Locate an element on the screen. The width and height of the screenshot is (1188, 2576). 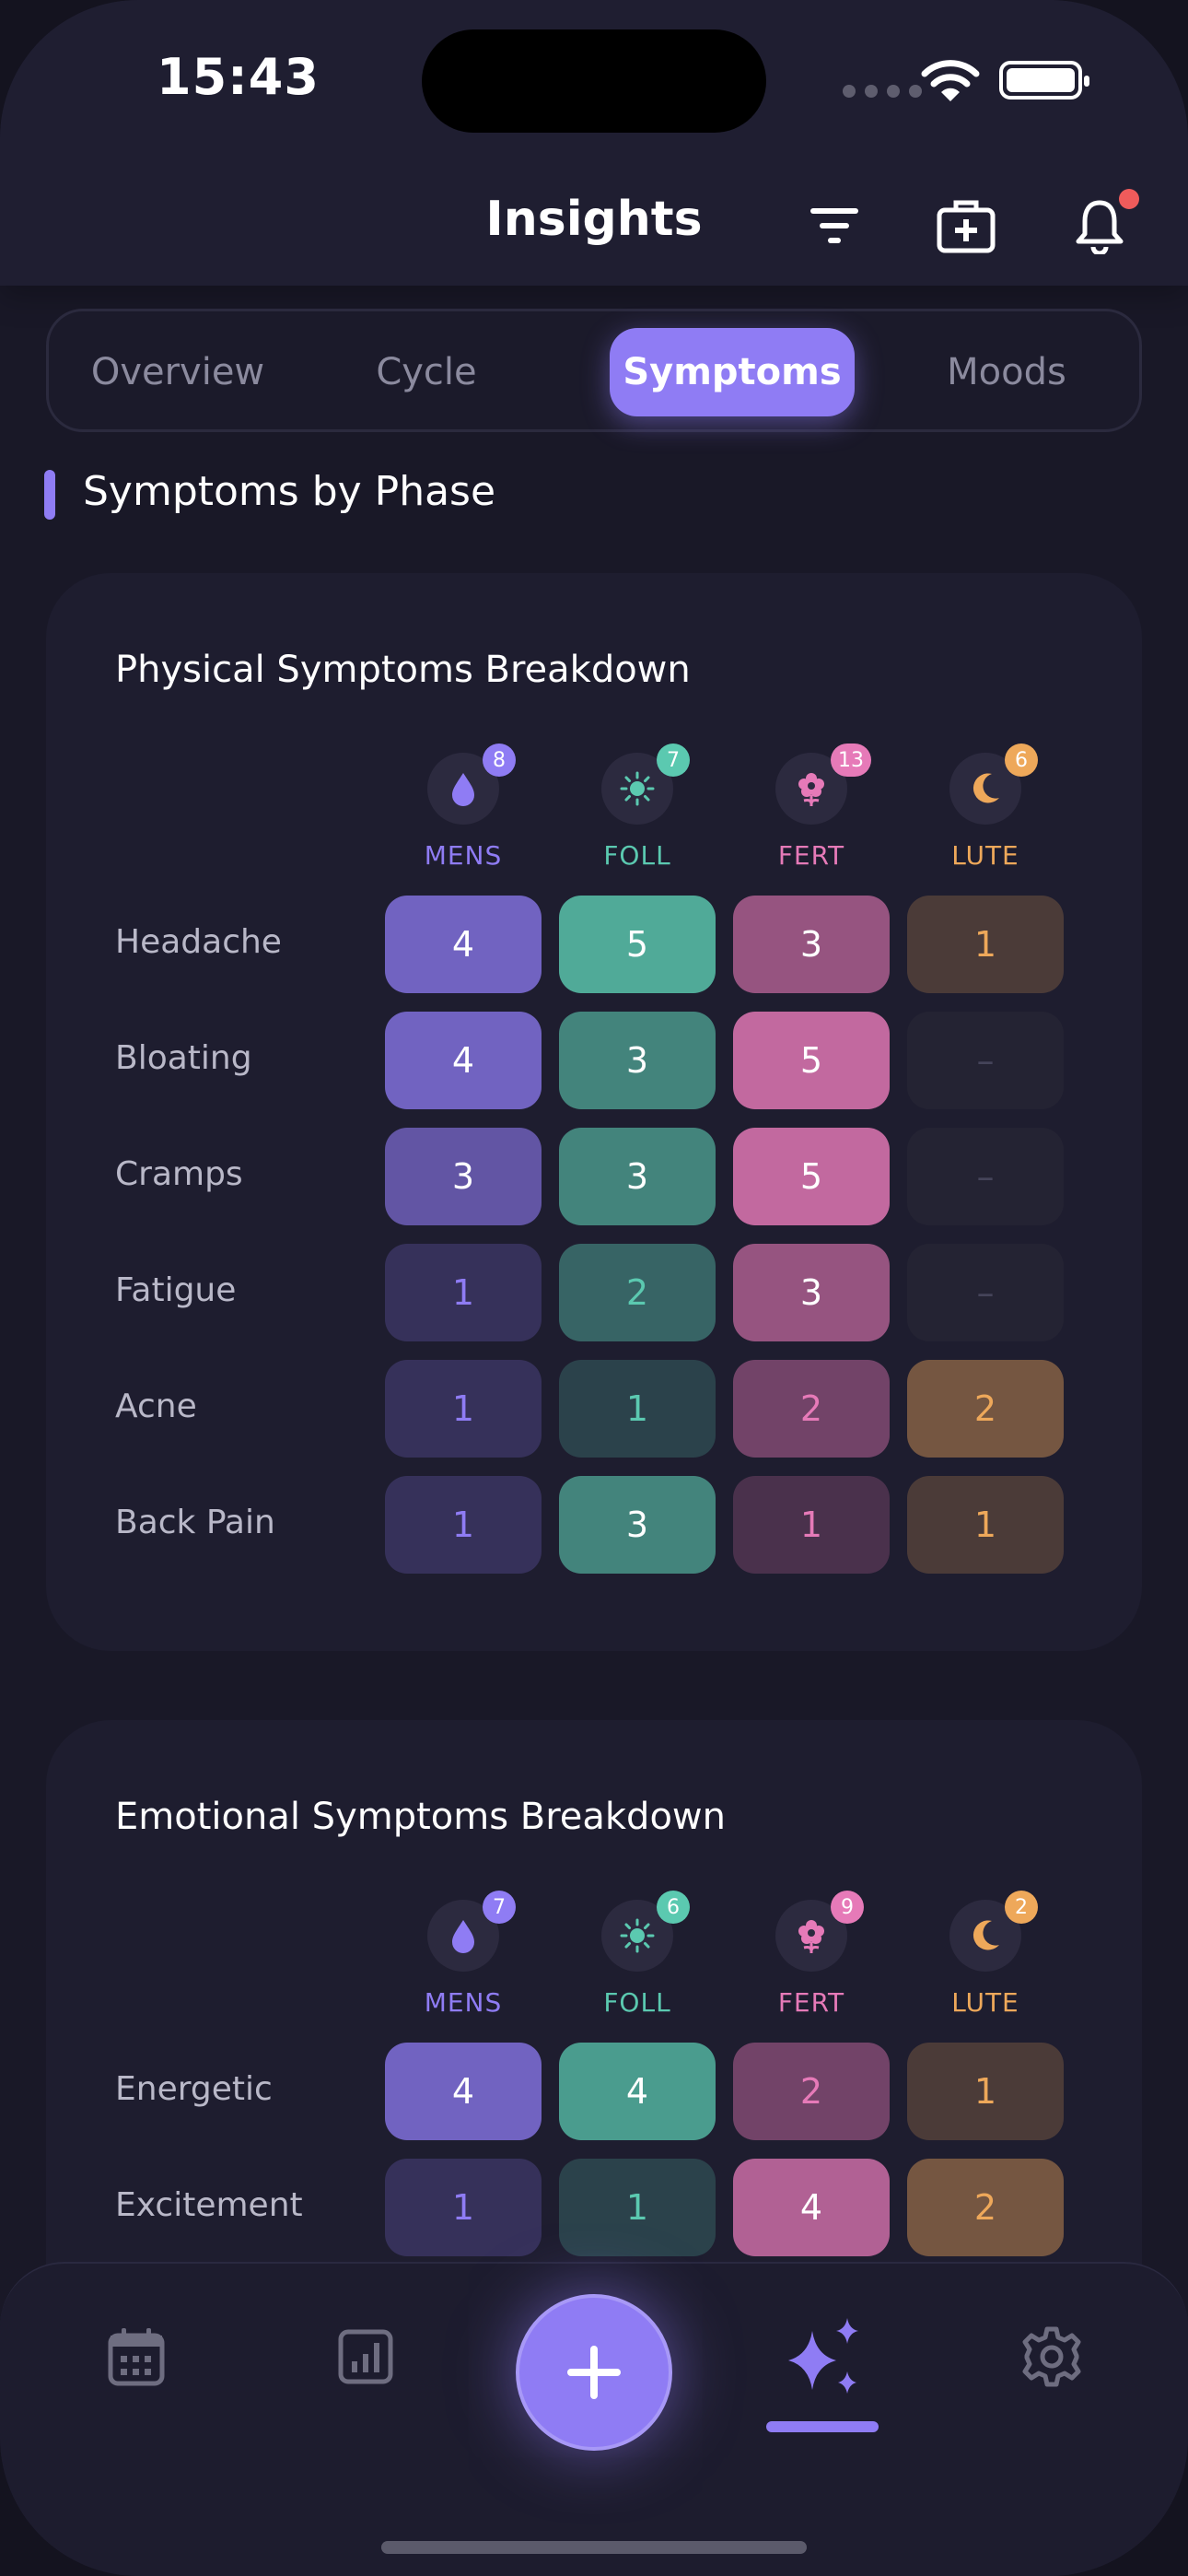
plus-icon is located at coordinates (594, 2372).